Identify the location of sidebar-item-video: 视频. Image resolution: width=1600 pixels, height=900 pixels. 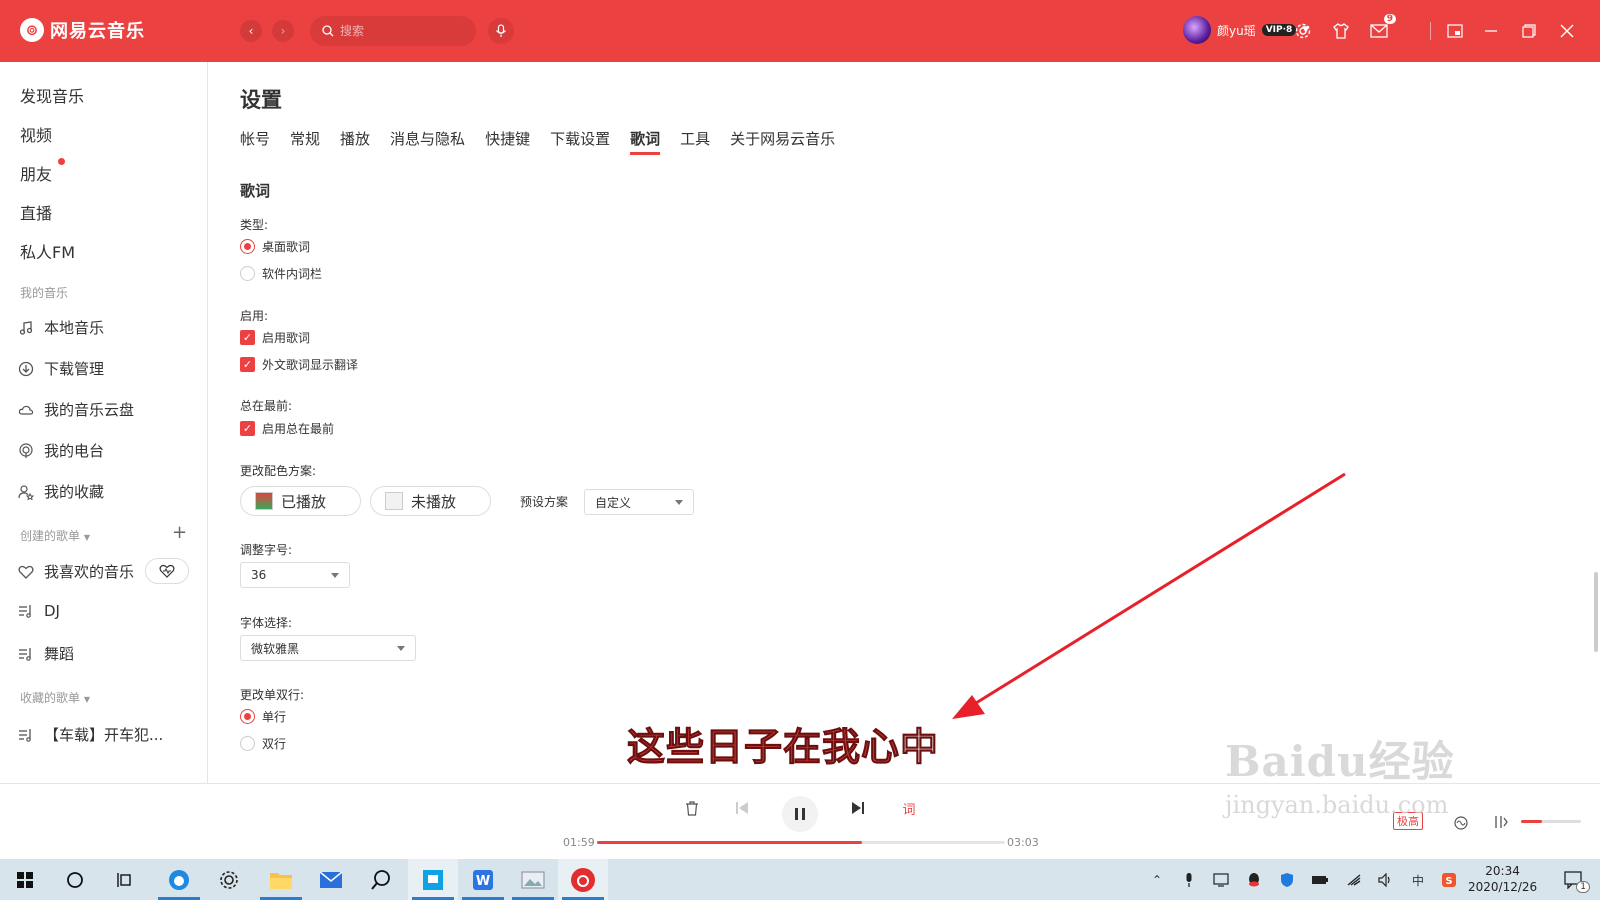
(36, 134).